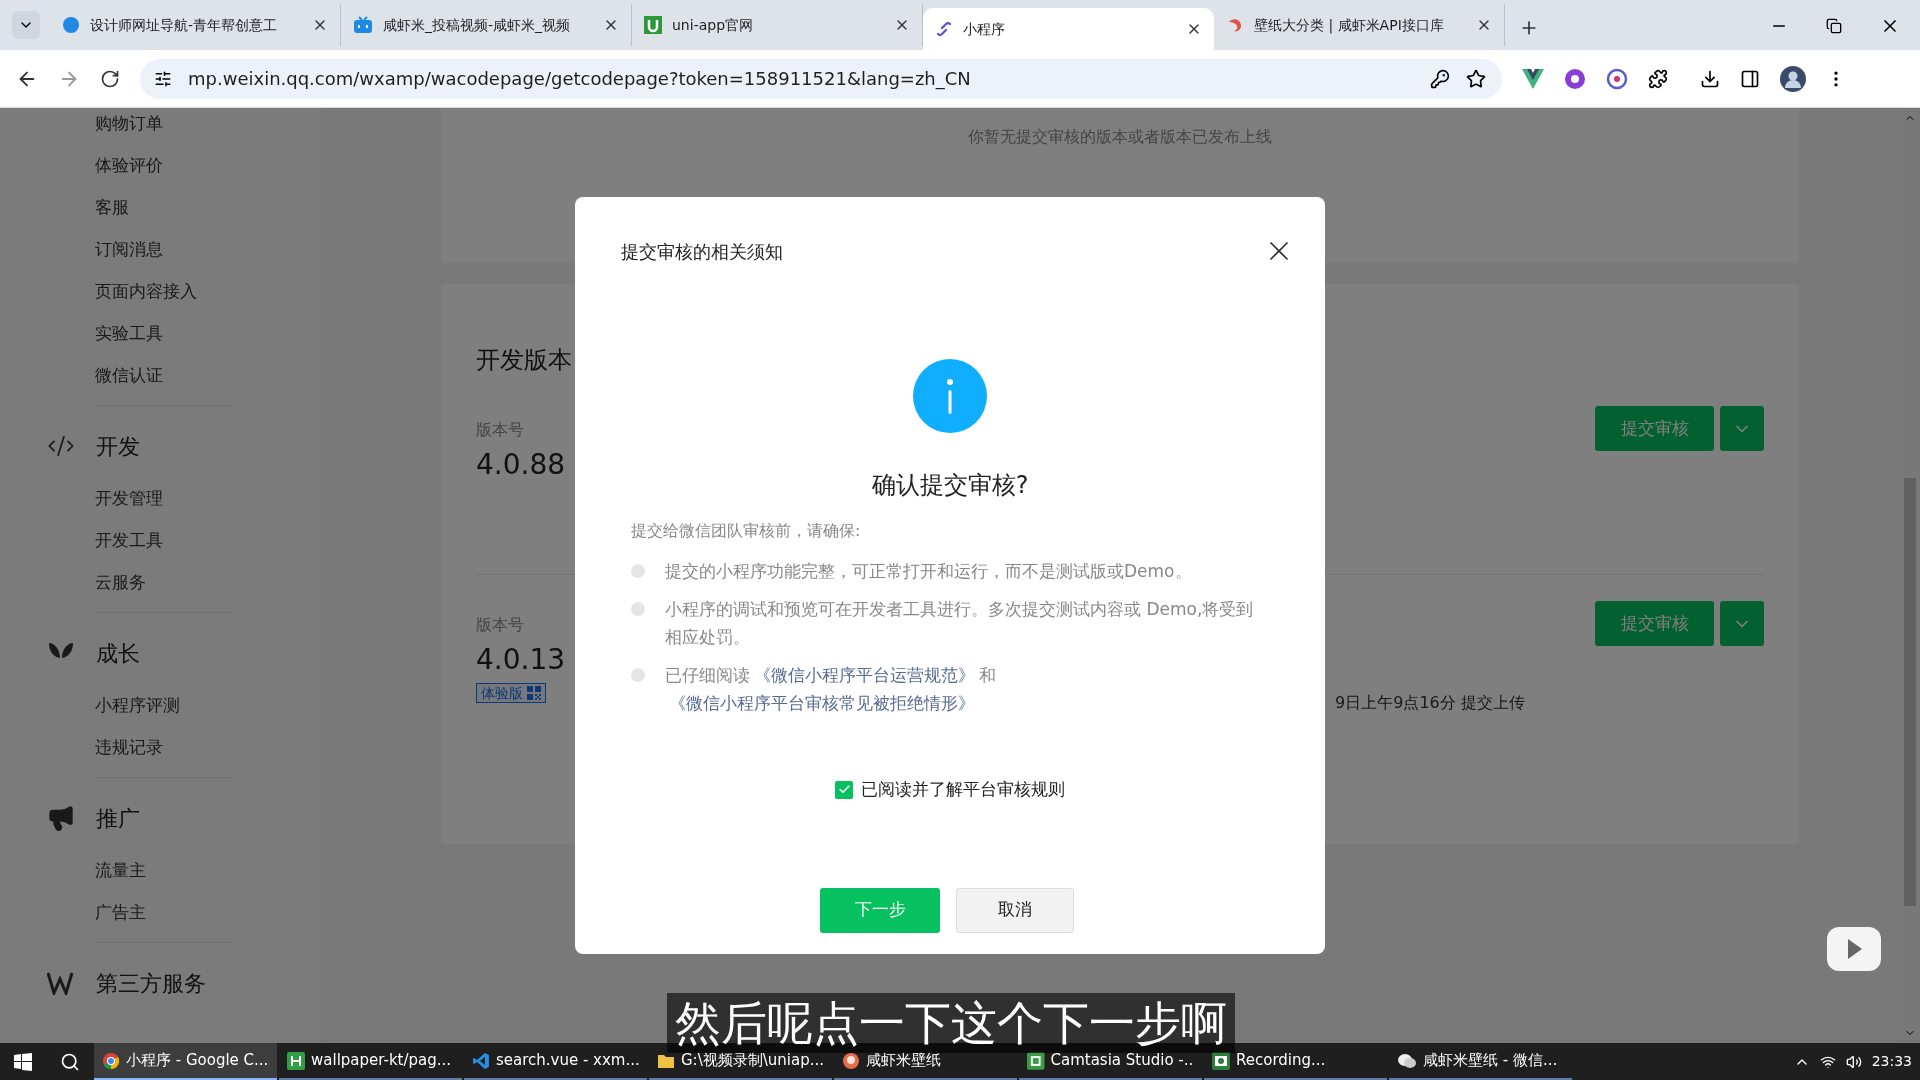 The image size is (1920, 1080). What do you see at coordinates (929, 571) in the screenshot?
I see `bullet-text: 提交的小程序功能完整，可正常打开和运行，而不是测试版或Demo。` at bounding box center [929, 571].